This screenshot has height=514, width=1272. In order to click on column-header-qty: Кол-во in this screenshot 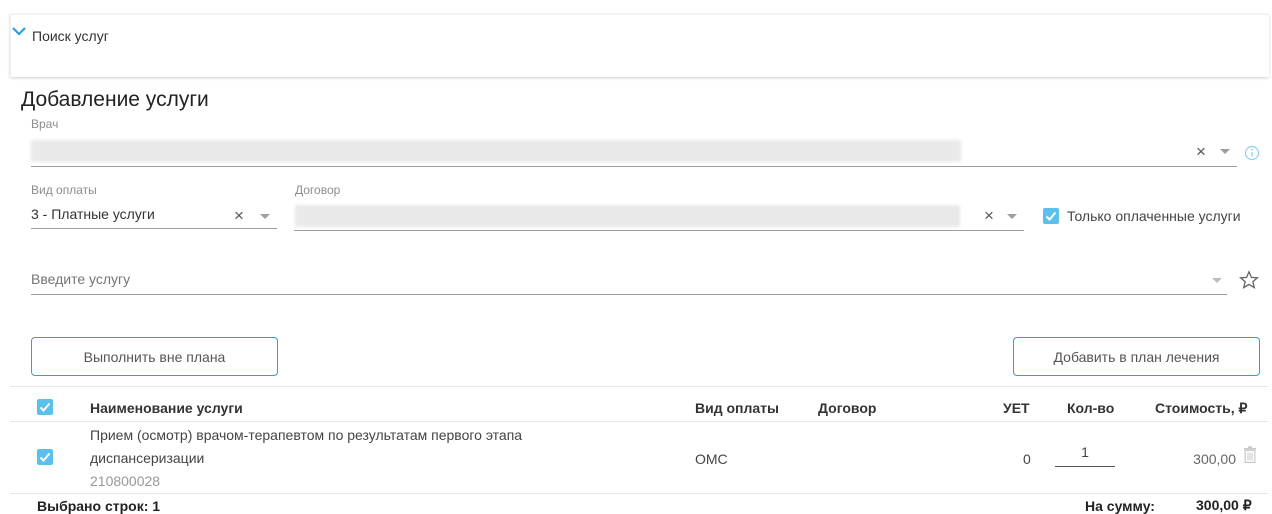, I will do `click(1090, 408)`.